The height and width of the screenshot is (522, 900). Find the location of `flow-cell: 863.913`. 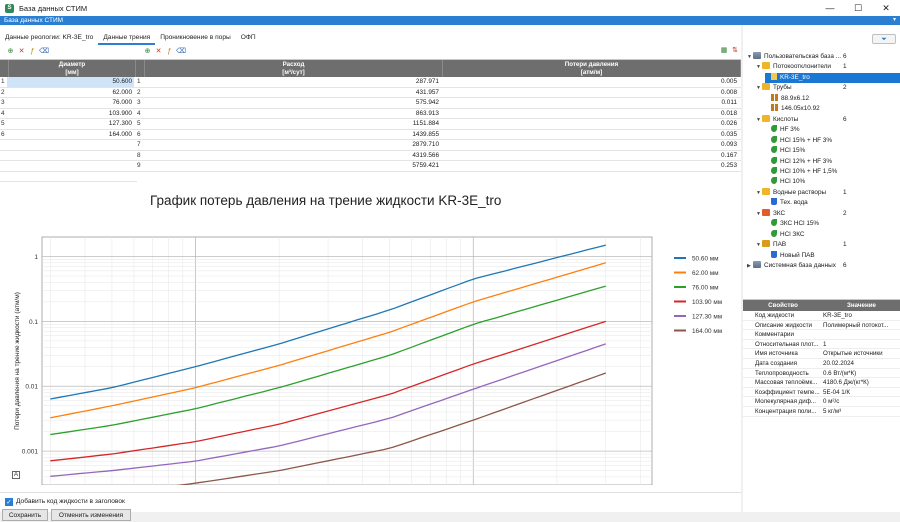

flow-cell: 863.913 is located at coordinates (292, 114).